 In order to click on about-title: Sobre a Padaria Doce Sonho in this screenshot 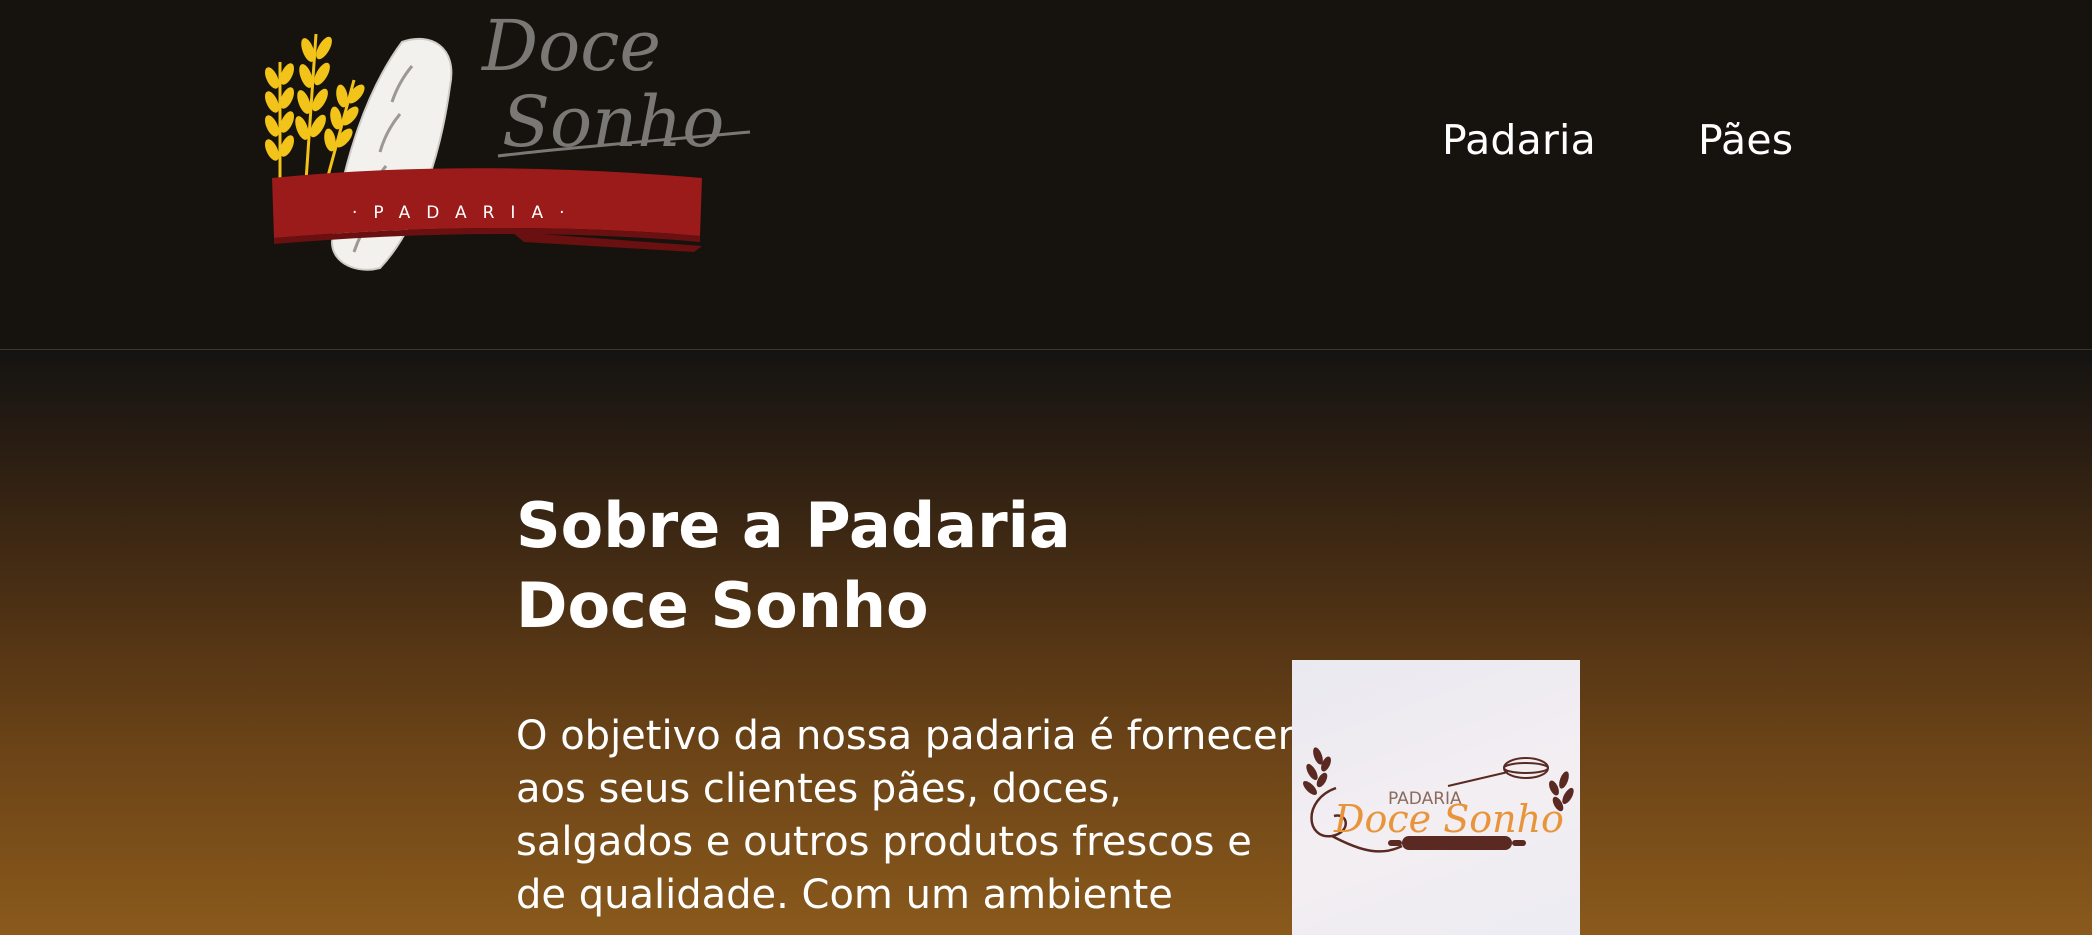, I will do `click(793, 565)`.